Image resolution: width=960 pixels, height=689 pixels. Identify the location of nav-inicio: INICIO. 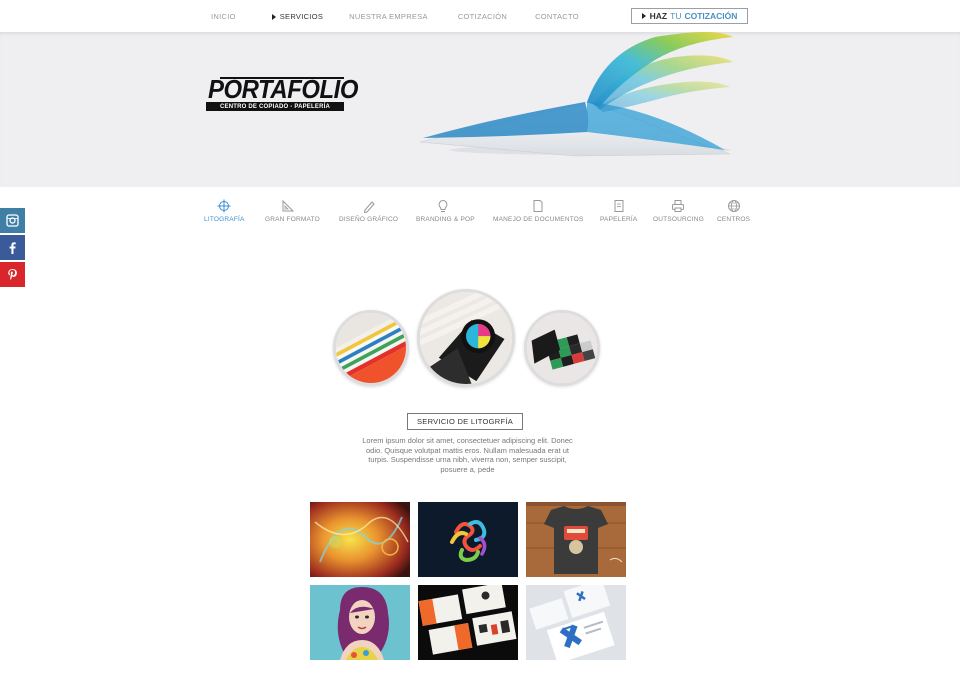
(223, 16).